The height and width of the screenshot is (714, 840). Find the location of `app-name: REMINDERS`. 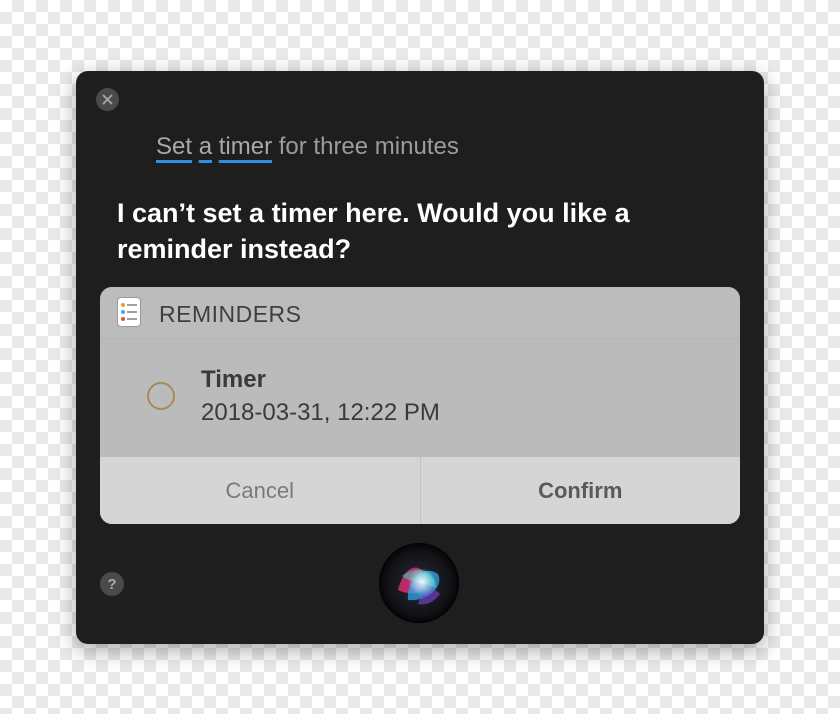

app-name: REMINDERS is located at coordinates (230, 314).